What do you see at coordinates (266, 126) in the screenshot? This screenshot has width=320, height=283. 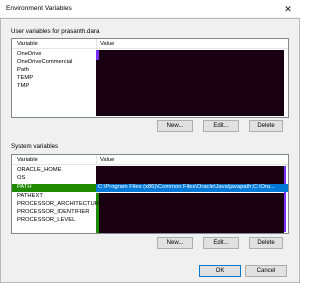 I see `user-delete-button: Delete` at bounding box center [266, 126].